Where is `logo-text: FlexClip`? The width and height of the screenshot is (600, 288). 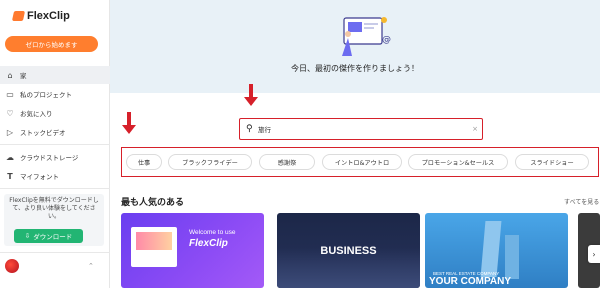
logo-text: FlexClip is located at coordinates (48, 16).